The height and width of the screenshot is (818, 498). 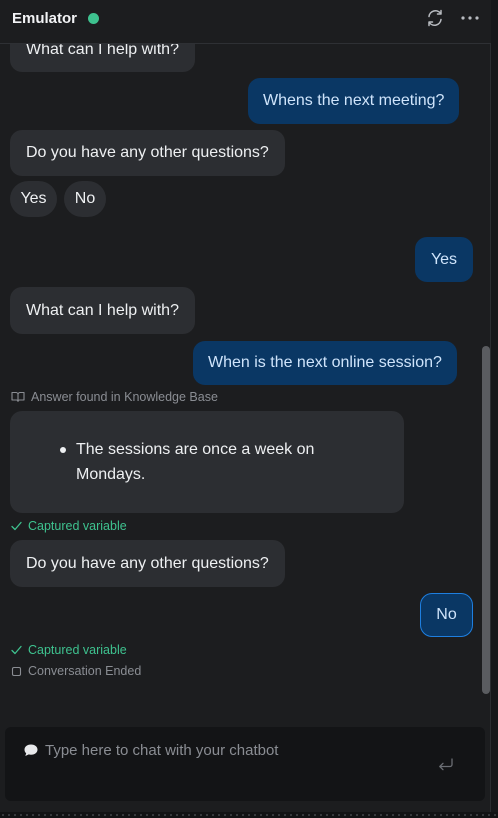 What do you see at coordinates (249, 815) in the screenshot?
I see `canvas-dot-grid` at bounding box center [249, 815].